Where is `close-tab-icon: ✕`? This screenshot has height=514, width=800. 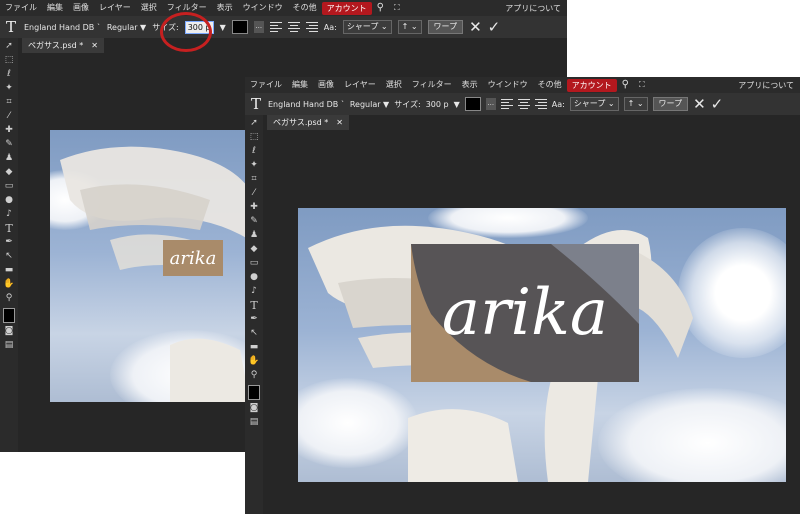
close-tab-icon: ✕ is located at coordinates (339, 122).